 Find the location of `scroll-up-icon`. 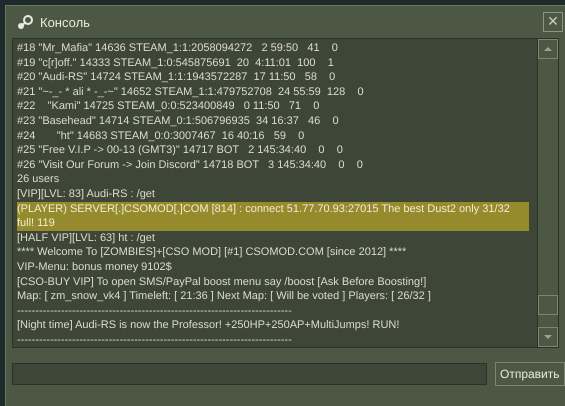

scroll-up-icon is located at coordinates (548, 49).